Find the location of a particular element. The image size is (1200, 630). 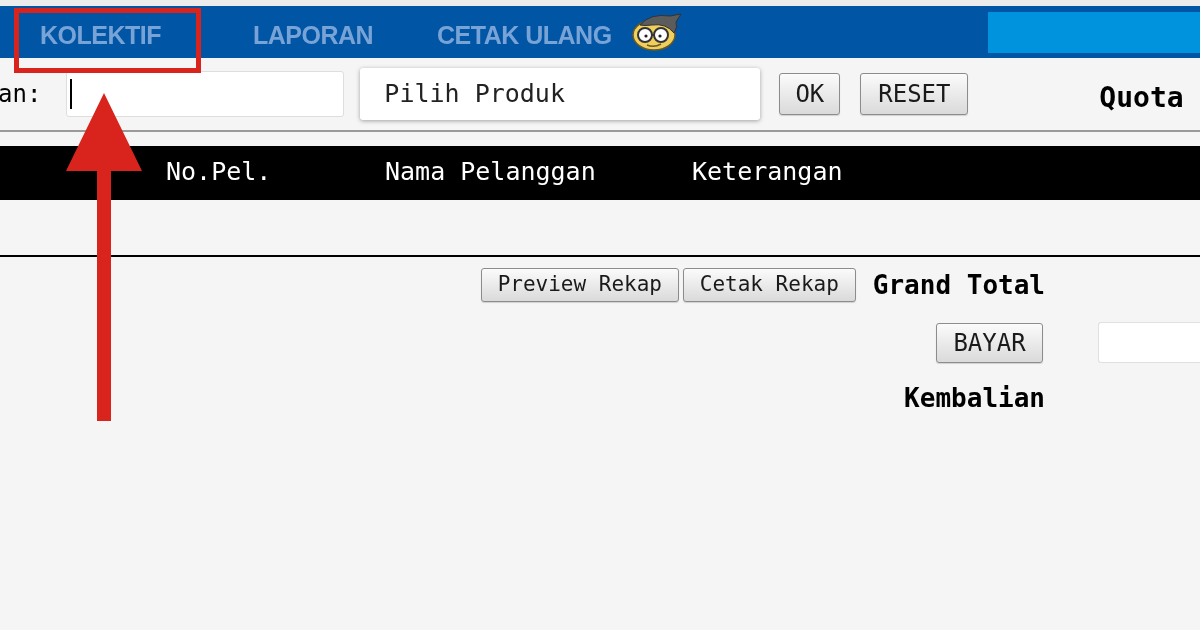

quota-label: Quota is located at coordinates (1141, 98).